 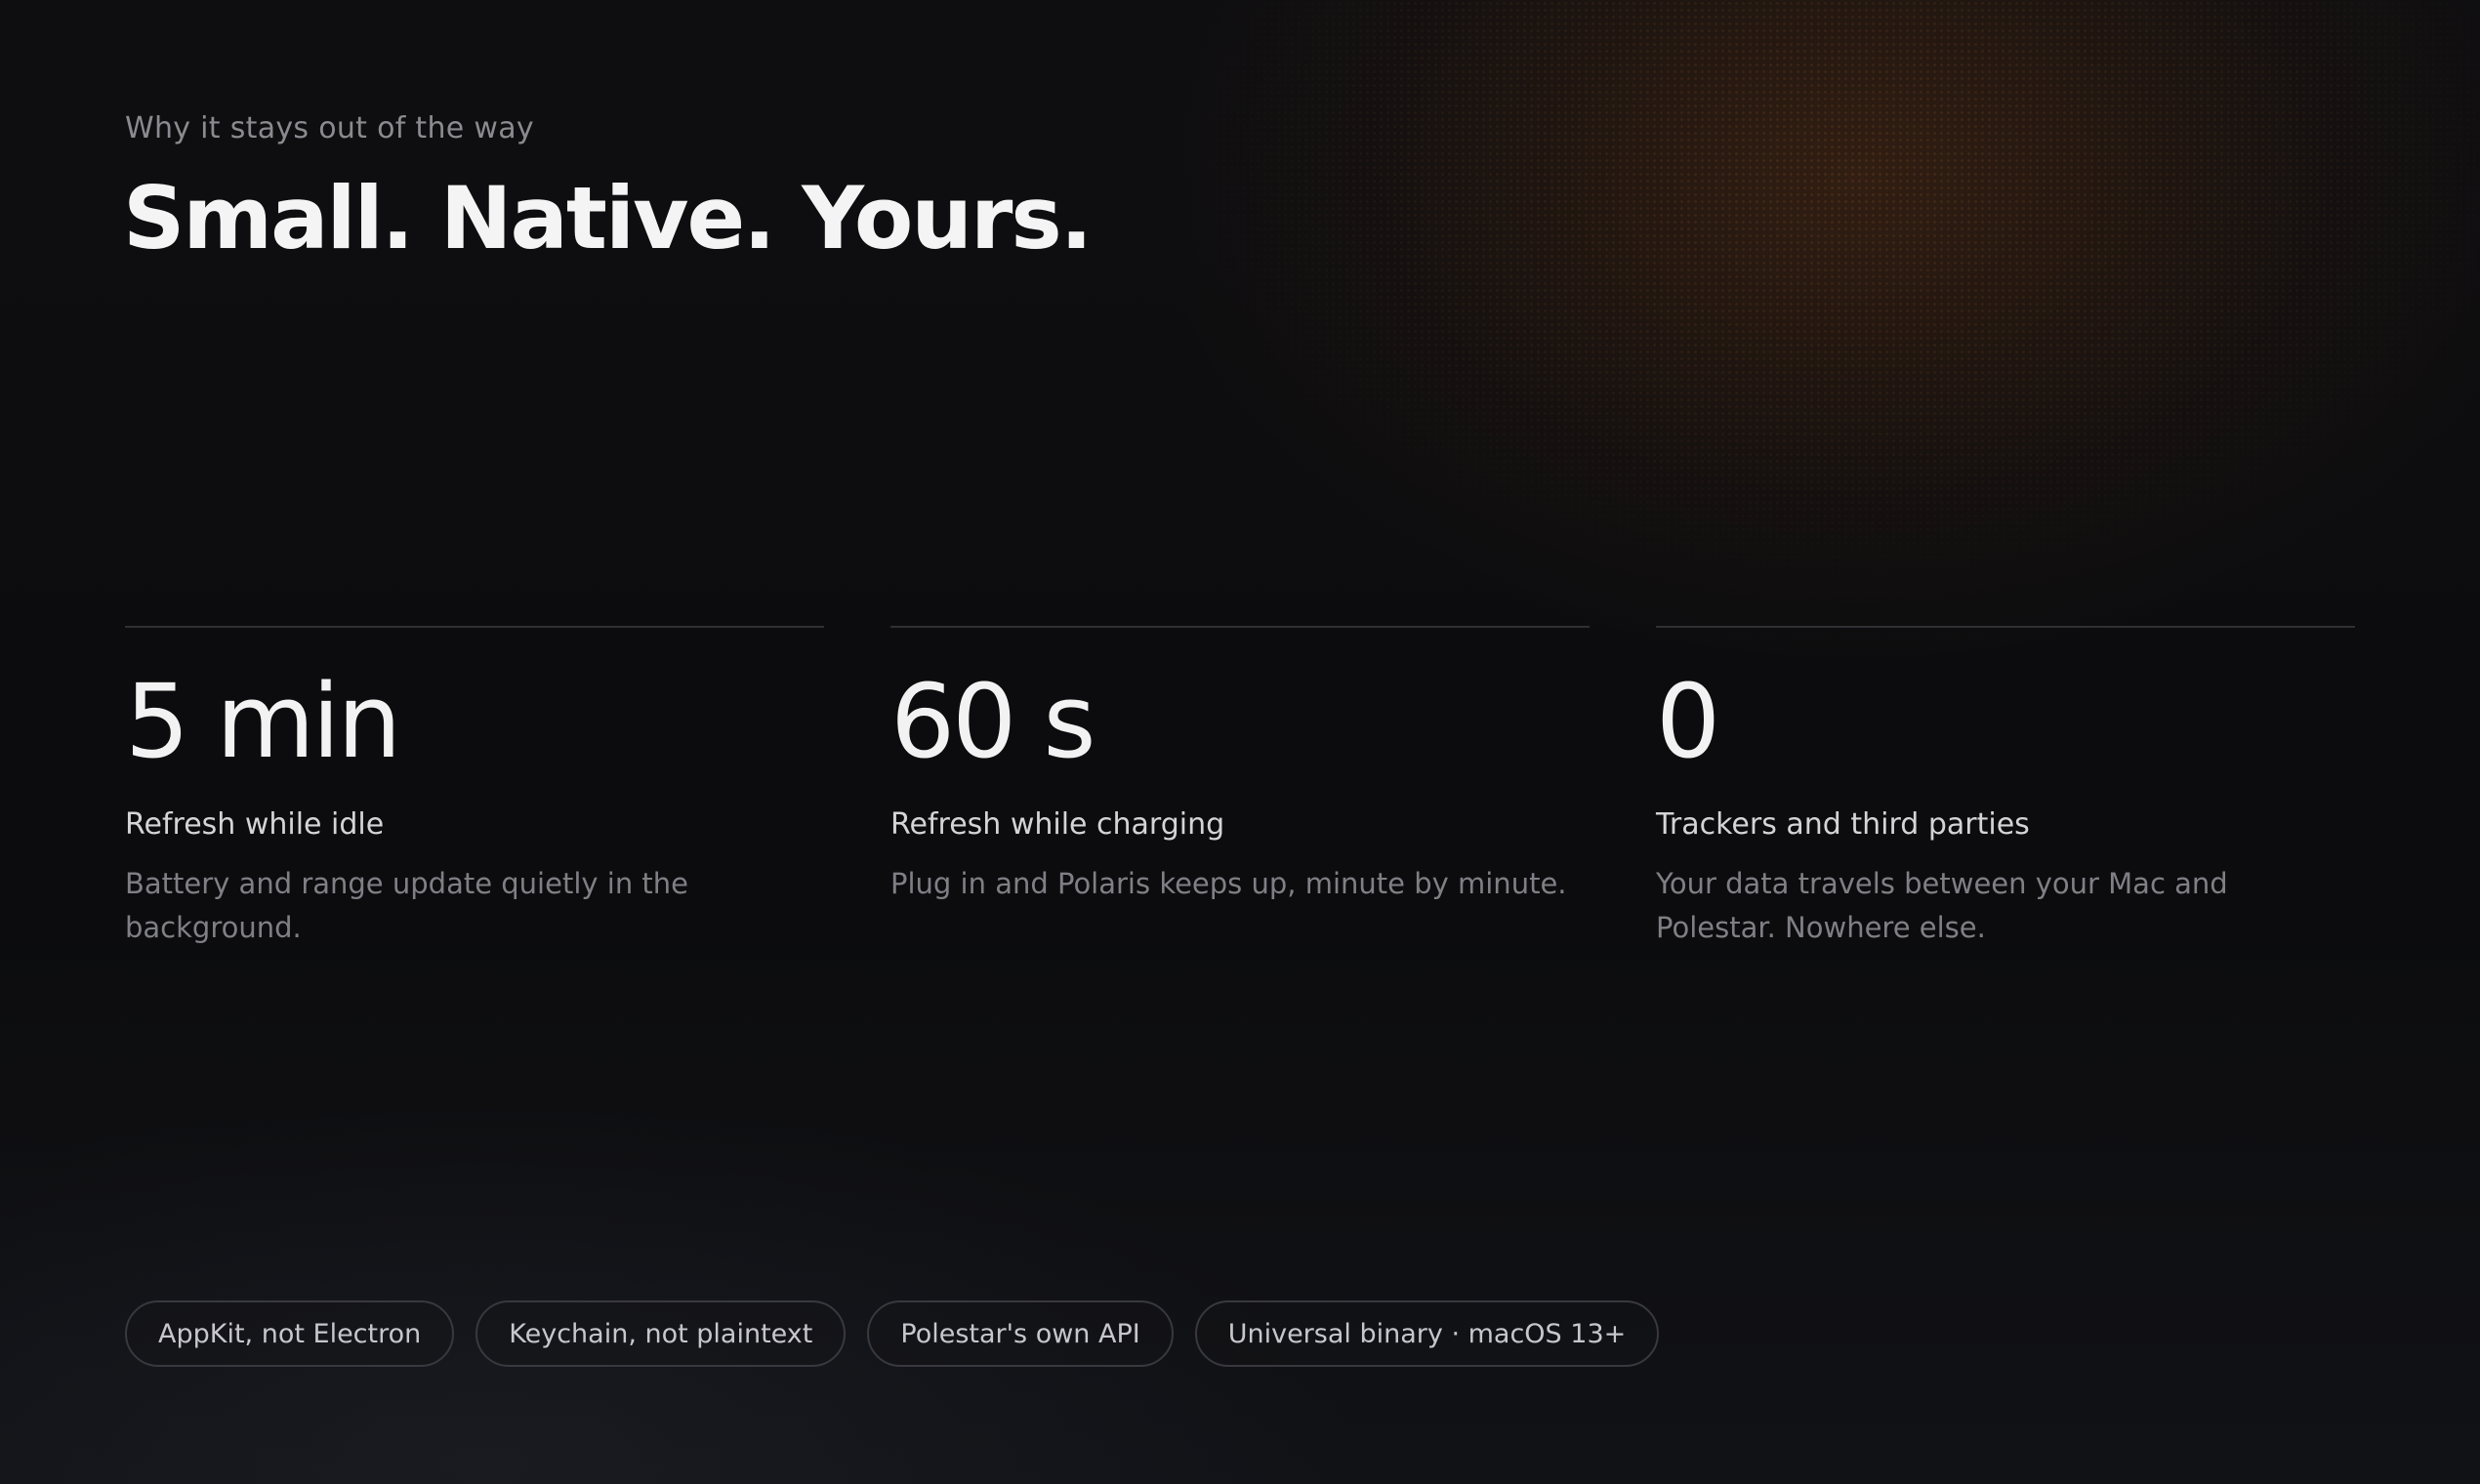 I want to click on tag-polestar-api: Polestar's own API, so click(x=1020, y=1334).